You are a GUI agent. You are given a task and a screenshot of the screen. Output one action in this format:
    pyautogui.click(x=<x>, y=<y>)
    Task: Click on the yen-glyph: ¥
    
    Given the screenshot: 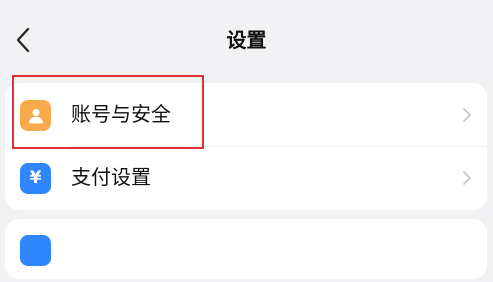 What is the action you would take?
    pyautogui.click(x=35, y=178)
    